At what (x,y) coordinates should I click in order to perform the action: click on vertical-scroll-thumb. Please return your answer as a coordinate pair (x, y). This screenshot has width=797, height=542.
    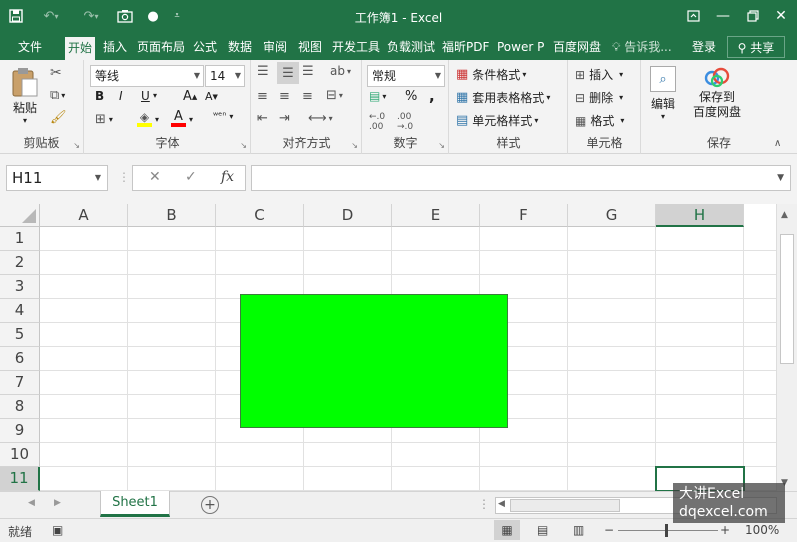
    Looking at the image, I should click on (787, 299).